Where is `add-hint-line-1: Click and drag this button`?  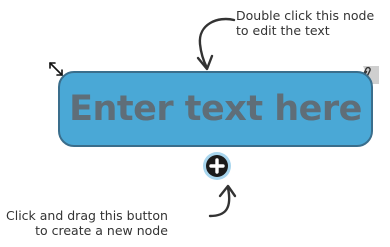 add-hint-line-1: Click and drag this button is located at coordinates (87, 215).